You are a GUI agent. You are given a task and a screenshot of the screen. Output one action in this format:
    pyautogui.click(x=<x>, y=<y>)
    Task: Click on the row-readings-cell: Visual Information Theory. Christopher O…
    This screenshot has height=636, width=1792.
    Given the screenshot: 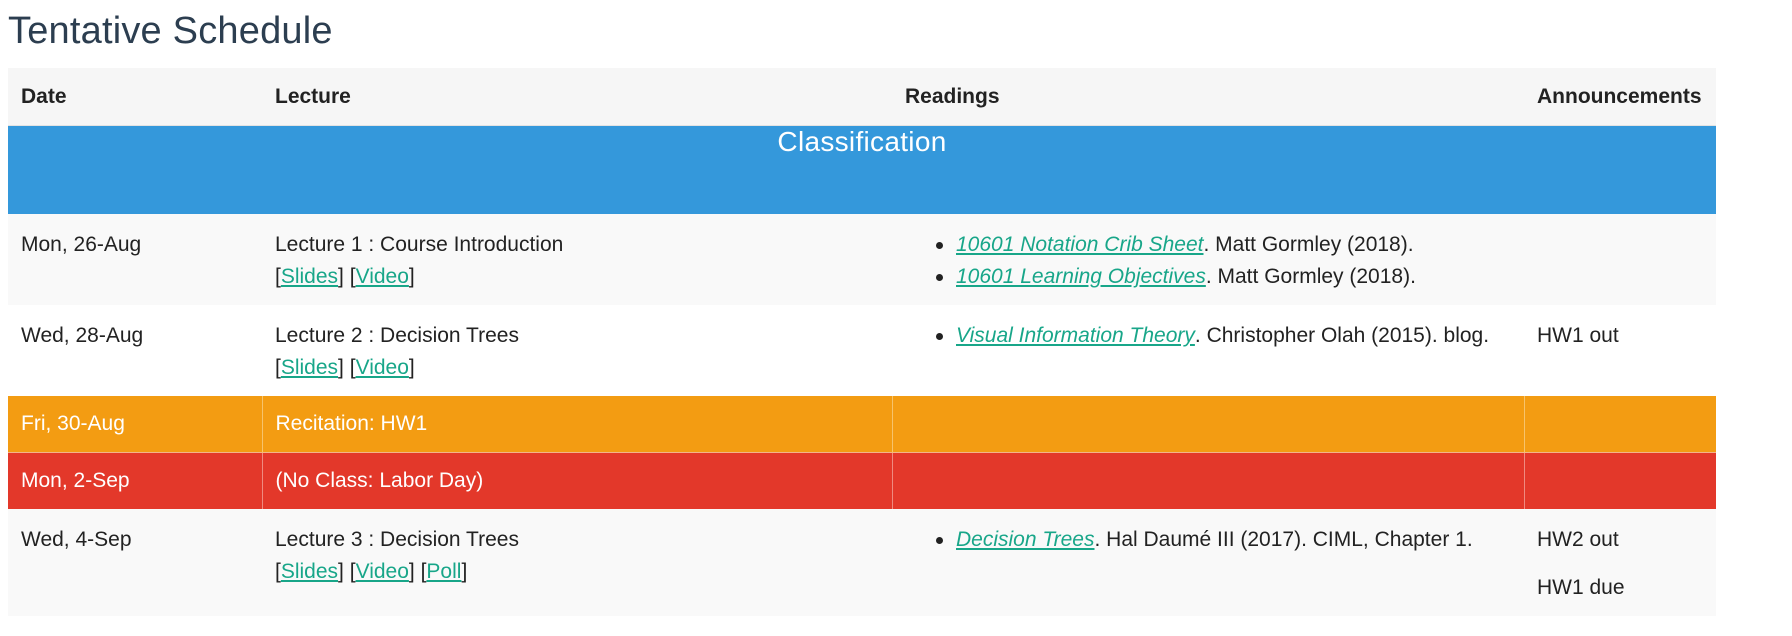 What is the action you would take?
    pyautogui.click(x=1208, y=350)
    